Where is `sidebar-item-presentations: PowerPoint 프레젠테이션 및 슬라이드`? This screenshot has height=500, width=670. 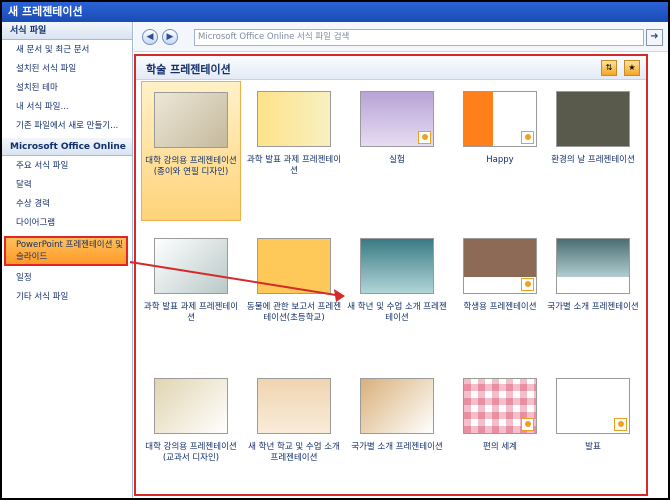
sidebar-item-presentations: PowerPoint 프레젠테이션 및 슬라이드 is located at coordinates (66, 251).